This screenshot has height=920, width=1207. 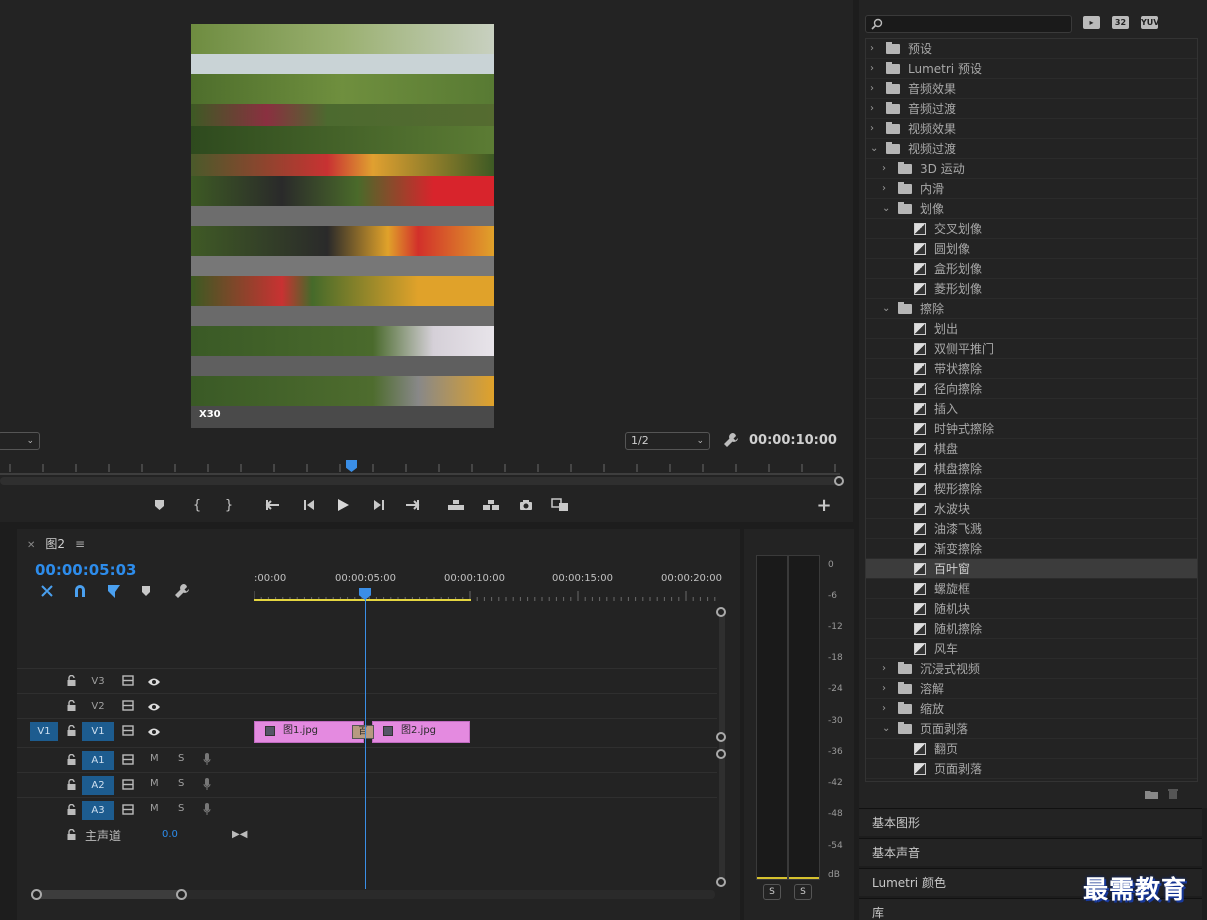 What do you see at coordinates (1091, 22) in the screenshot?
I see `accelerated-effects-icon: ▸` at bounding box center [1091, 22].